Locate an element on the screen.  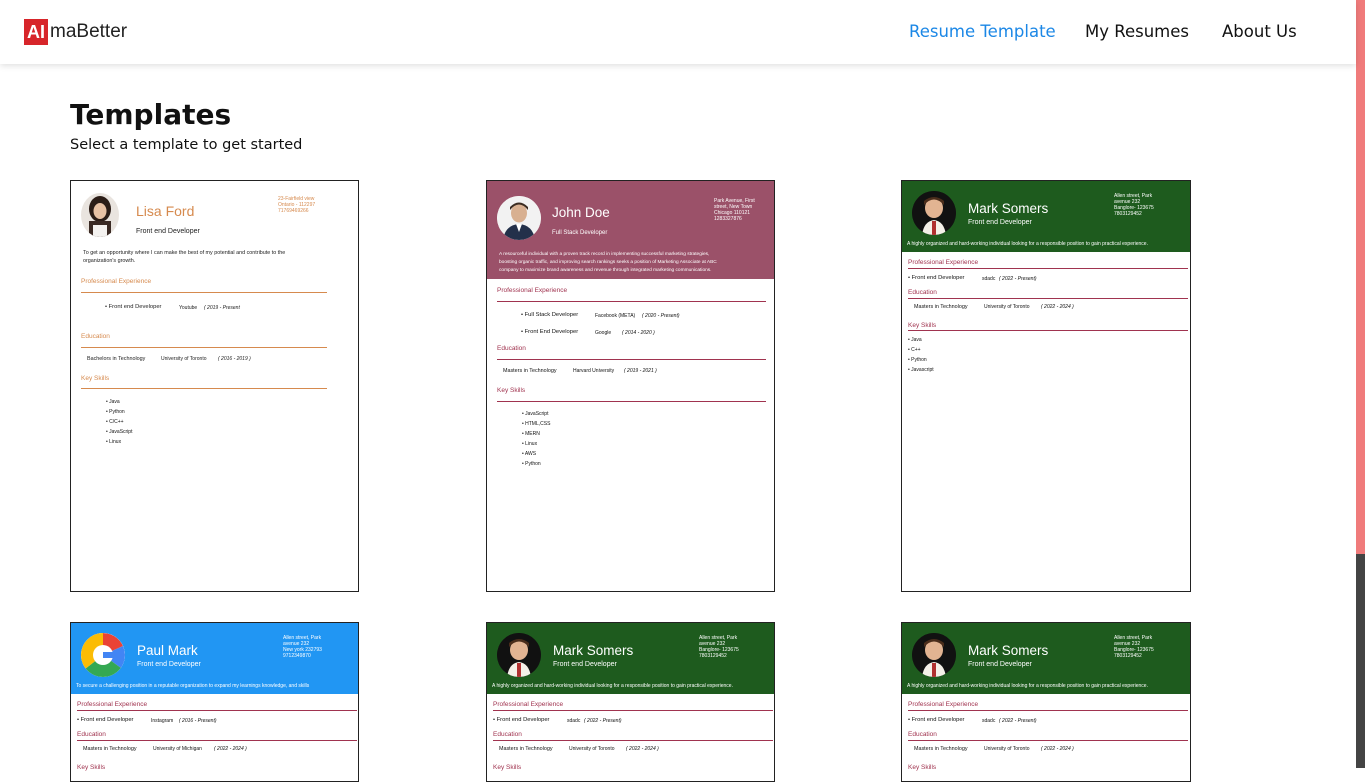
john-photo is located at coordinates (519, 218).